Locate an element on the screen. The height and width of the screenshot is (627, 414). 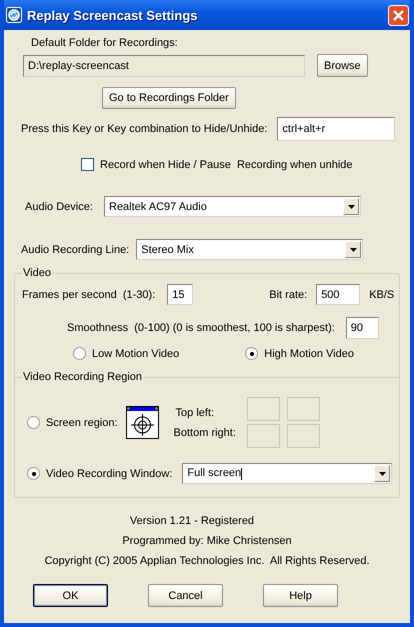
bit-rate-label: Bit rate: is located at coordinates (288, 294).